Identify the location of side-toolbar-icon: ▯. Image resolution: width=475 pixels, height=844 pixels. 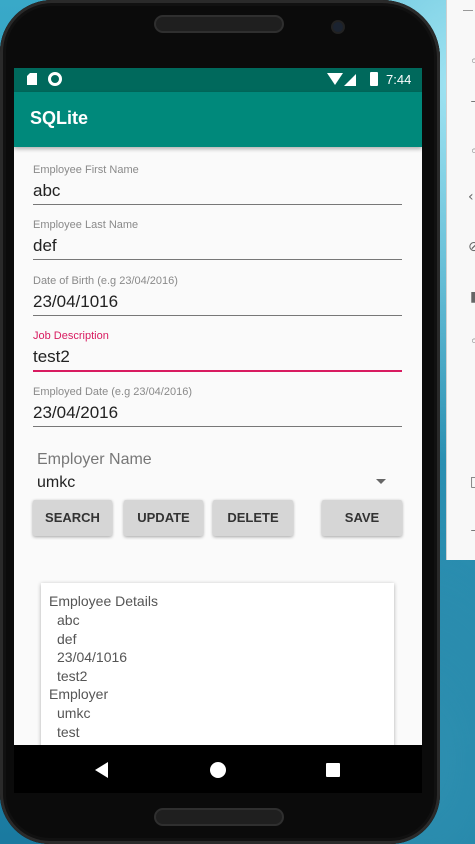
(472, 482).